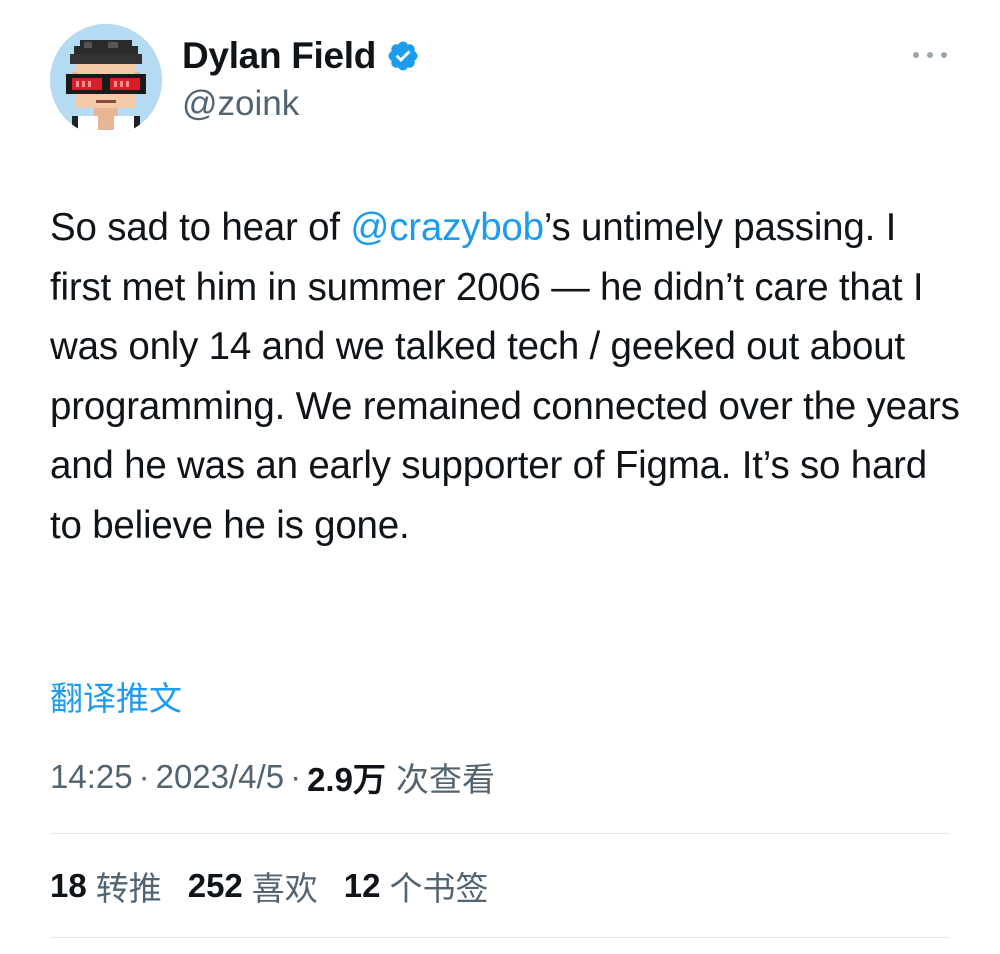 The height and width of the screenshot is (954, 1000). What do you see at coordinates (447, 227) in the screenshot?
I see `mention-link: @crazybob` at bounding box center [447, 227].